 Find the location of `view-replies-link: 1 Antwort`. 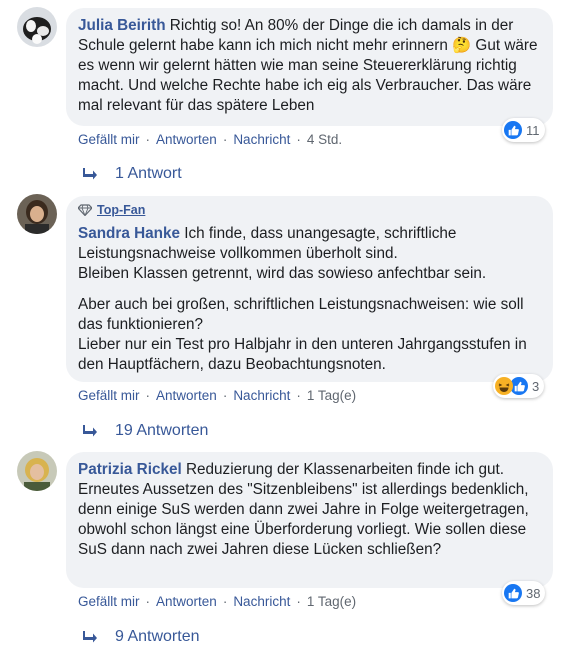

view-replies-link: 1 Antwort is located at coordinates (132, 174).